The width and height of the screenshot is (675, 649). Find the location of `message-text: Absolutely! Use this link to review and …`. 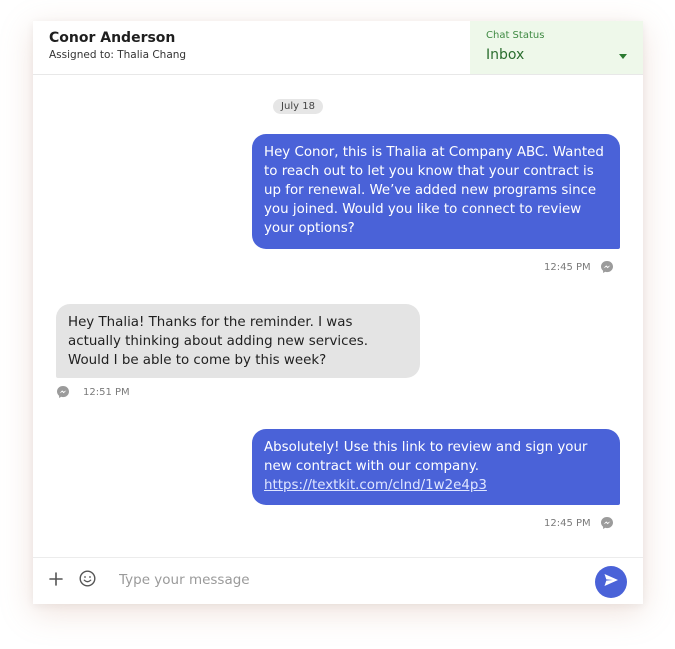

message-text: Absolutely! Use this link to review and … is located at coordinates (426, 457).